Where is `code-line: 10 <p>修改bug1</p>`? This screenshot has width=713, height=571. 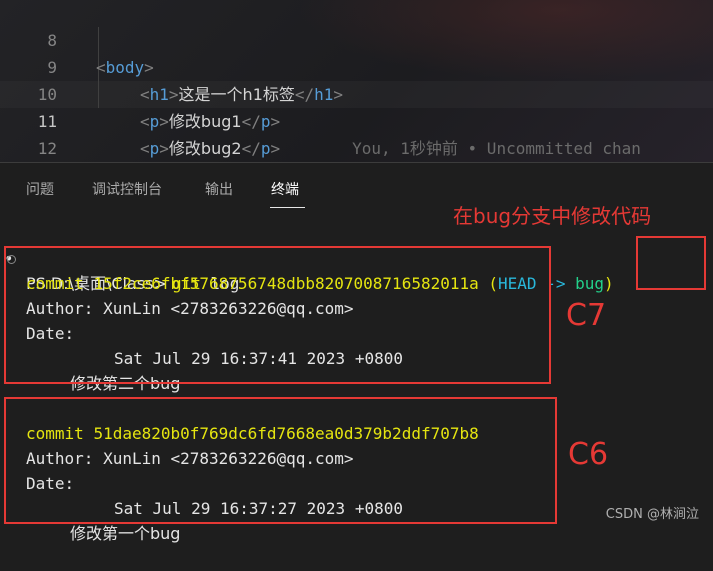 code-line: 10 <p>修改bug1</p> is located at coordinates (356, 92).